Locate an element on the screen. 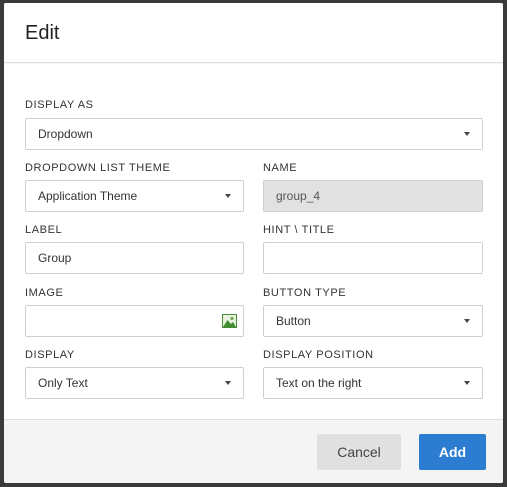 The height and width of the screenshot is (487, 507). name-input: group_4 is located at coordinates (373, 196).